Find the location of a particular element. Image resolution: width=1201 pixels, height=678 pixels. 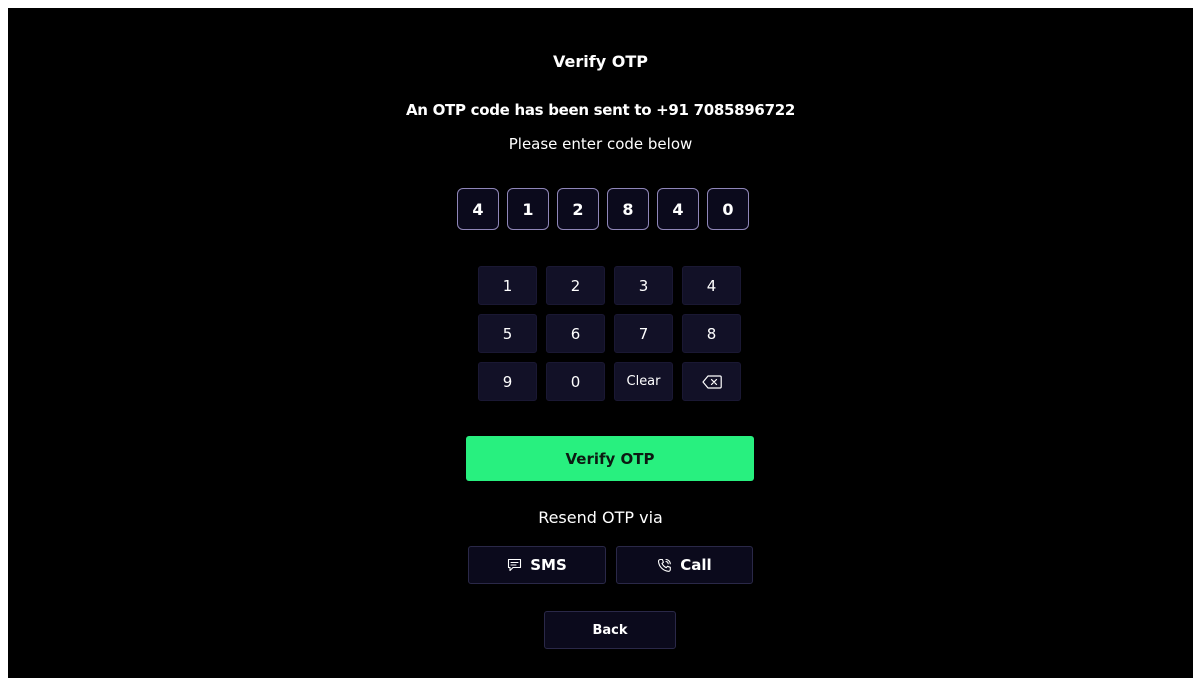

numeric-keypad: 1 2 3 4 5 6 7 8 9 0 Clear is located at coordinates (609, 333).